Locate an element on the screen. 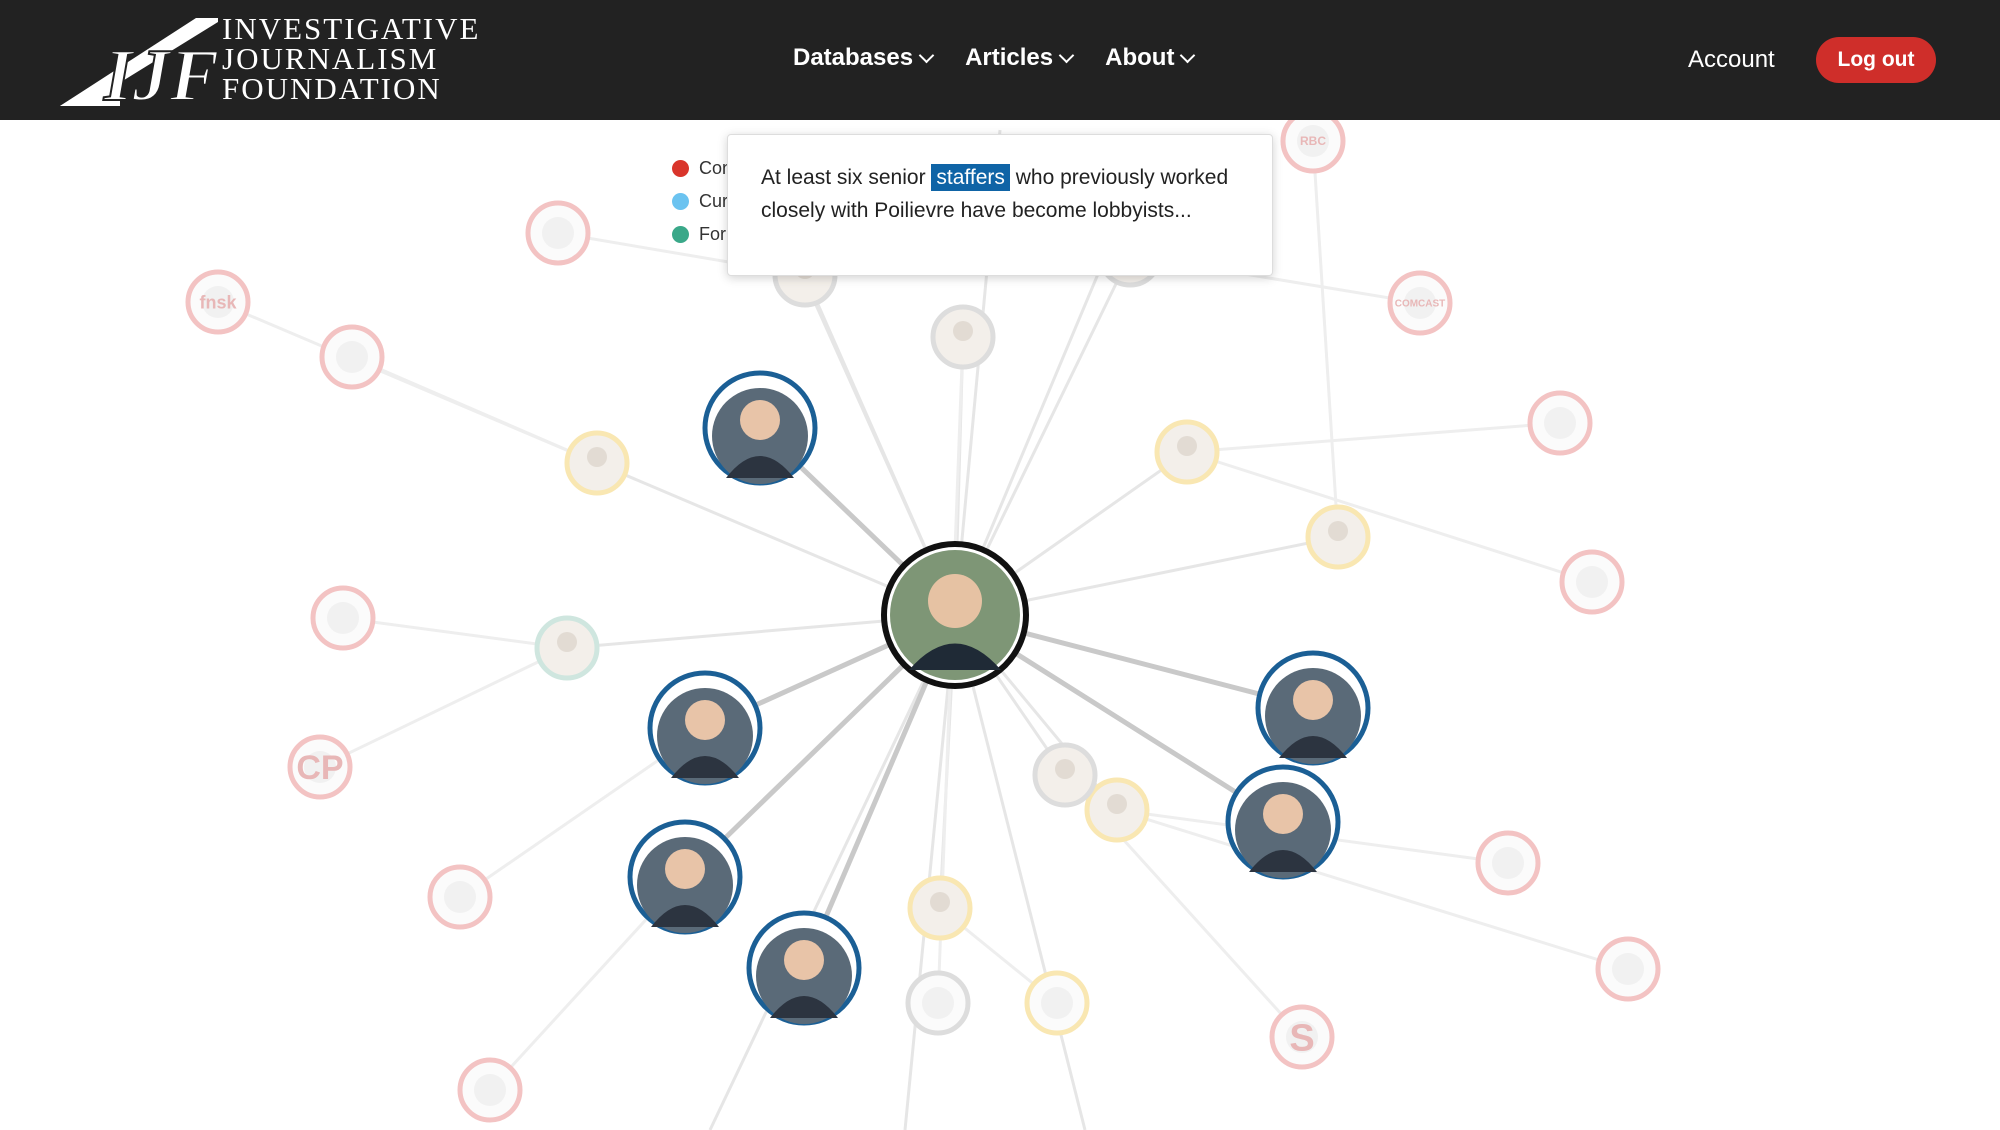  ijf-logo-mark: IJF is located at coordinates (139, 63).